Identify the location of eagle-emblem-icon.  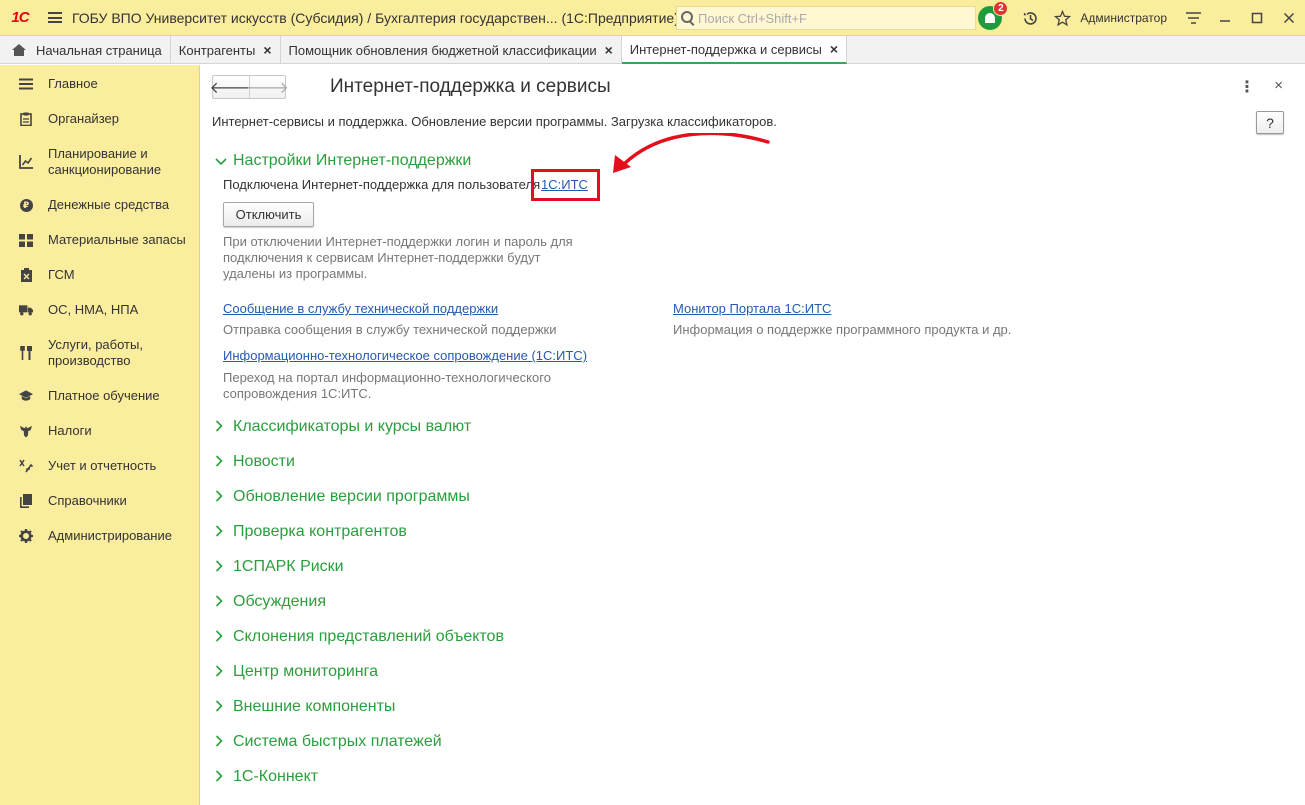
(26, 431).